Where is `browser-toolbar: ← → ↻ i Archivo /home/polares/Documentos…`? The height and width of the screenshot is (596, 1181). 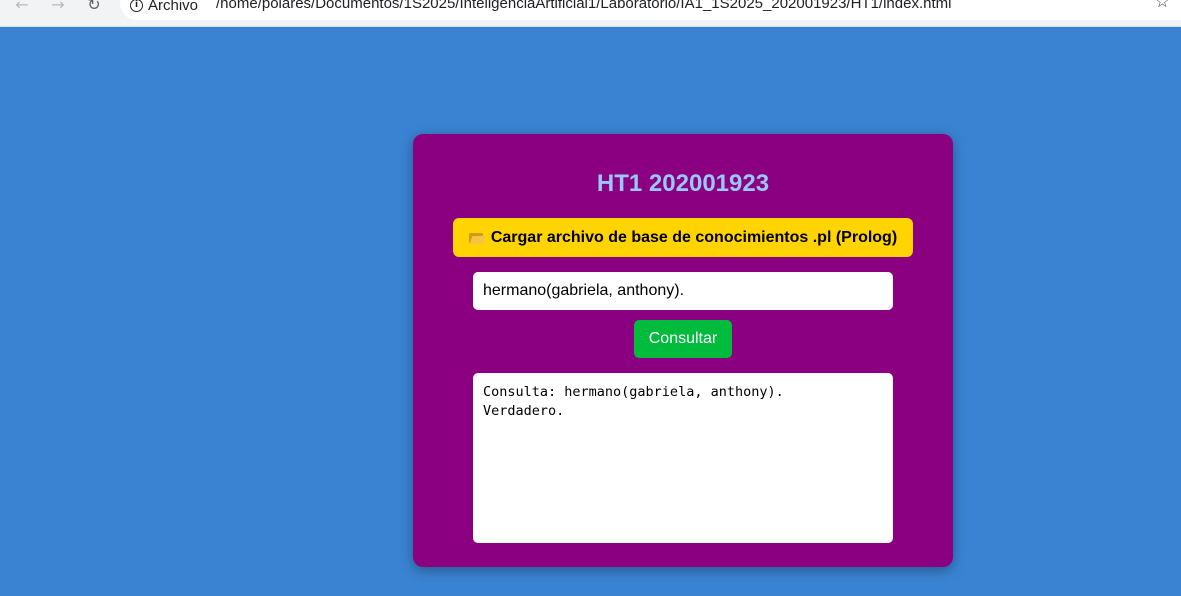
browser-toolbar: ← → ↻ i Archivo /home/polares/Documentos… is located at coordinates (590, 13).